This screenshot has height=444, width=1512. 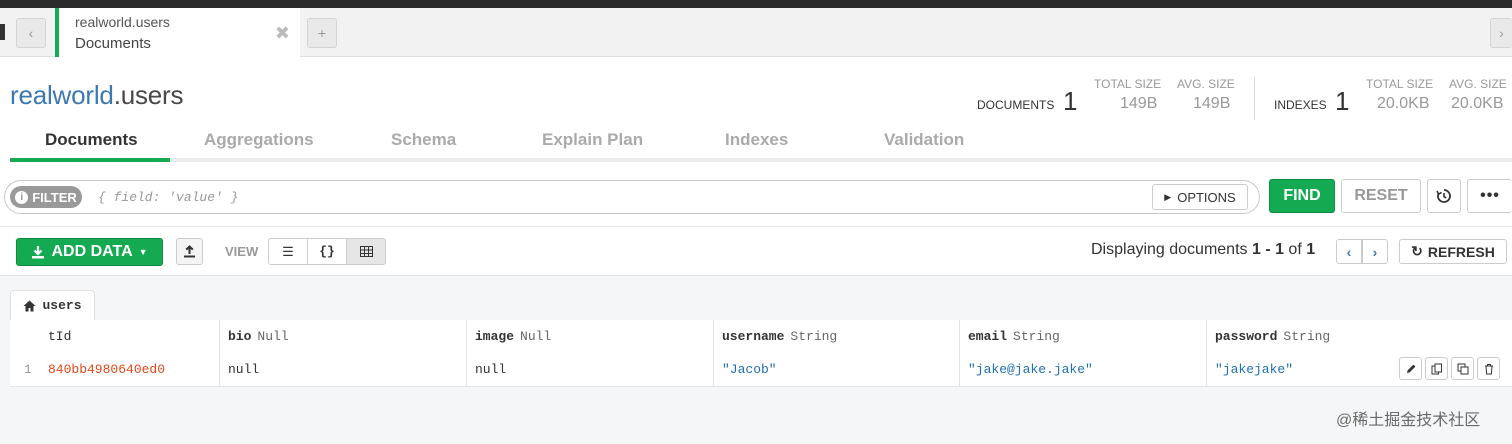 What do you see at coordinates (168, 197) in the screenshot?
I see `filter-placeholder: { field: 'value' }` at bounding box center [168, 197].